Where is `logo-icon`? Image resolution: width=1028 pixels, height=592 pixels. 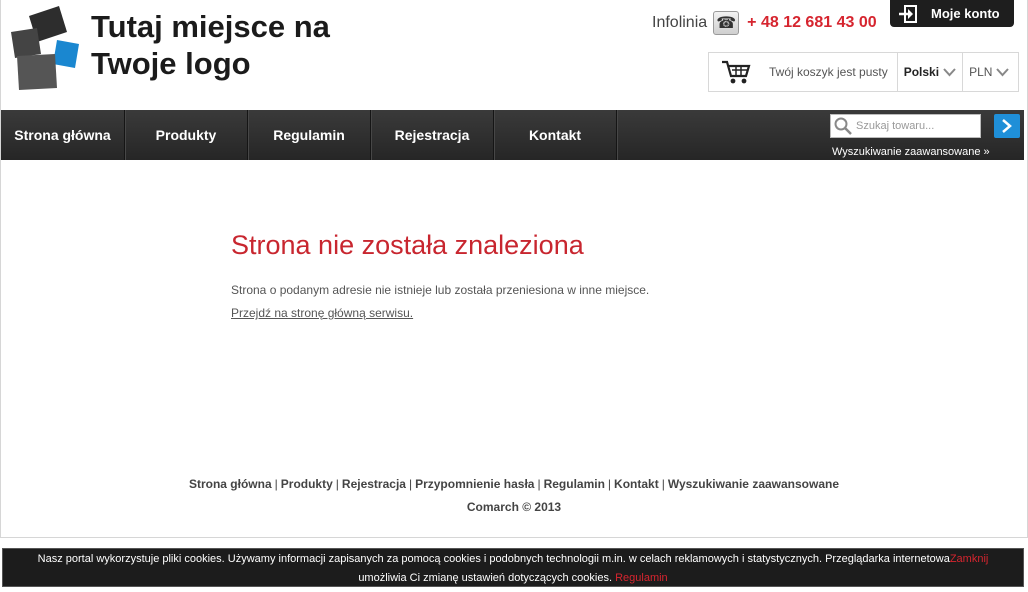
logo-icon is located at coordinates (46, 48).